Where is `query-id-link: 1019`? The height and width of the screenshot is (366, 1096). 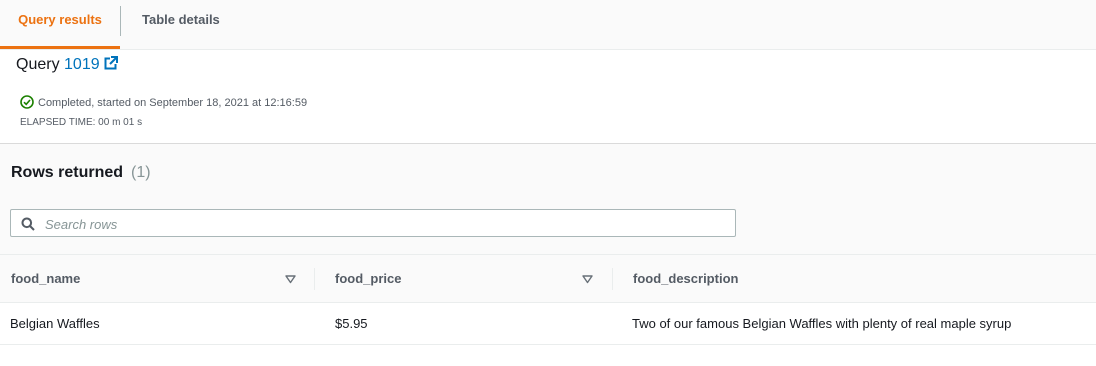
query-id-link: 1019 is located at coordinates (91, 64).